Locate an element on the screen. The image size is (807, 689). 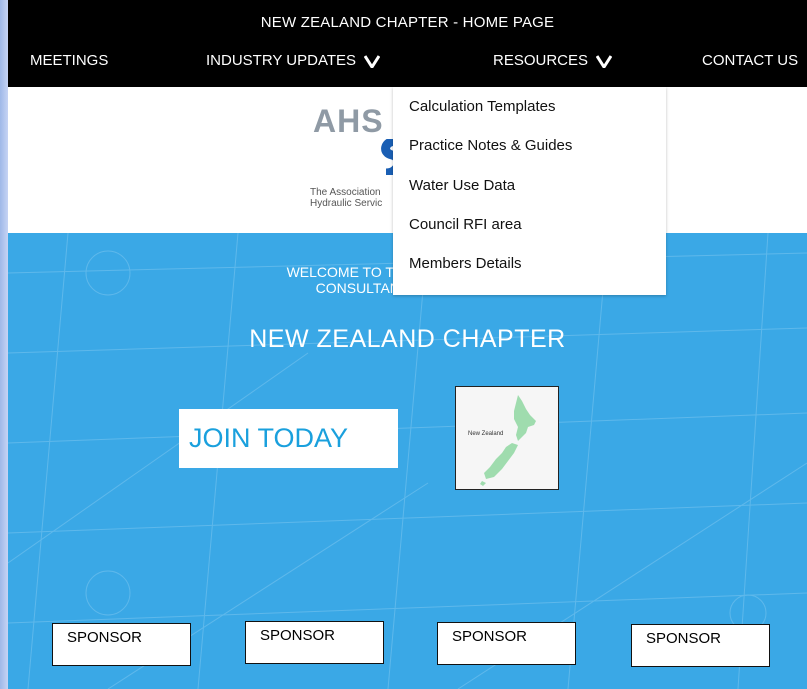
new-zealand-map-icon is located at coordinates (508, 440).